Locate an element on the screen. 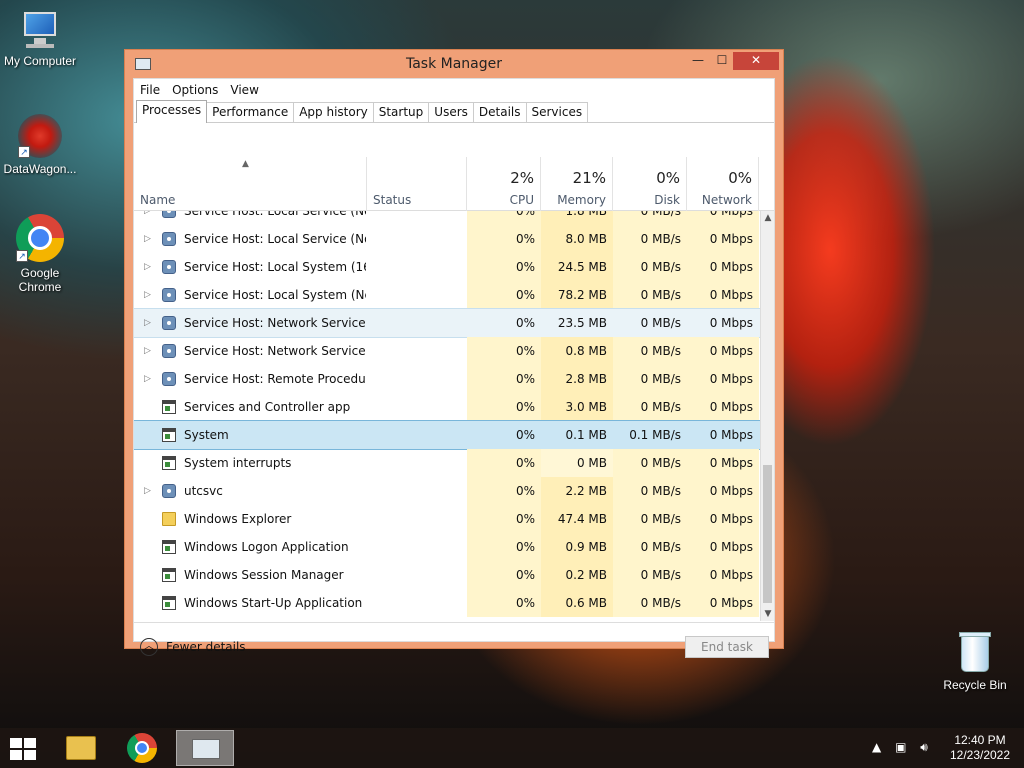 This screenshot has width=1024, height=768. end-task-button: End task is located at coordinates (727, 647).